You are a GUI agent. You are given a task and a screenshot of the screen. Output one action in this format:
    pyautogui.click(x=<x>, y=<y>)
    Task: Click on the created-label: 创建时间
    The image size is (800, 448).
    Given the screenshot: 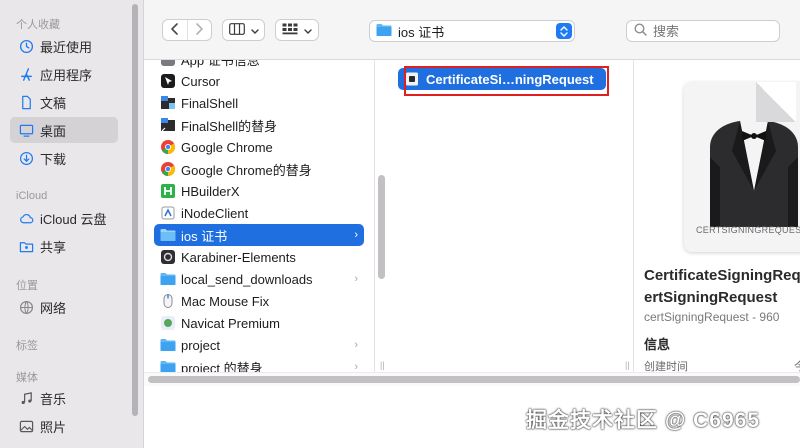 What is the action you would take?
    pyautogui.click(x=666, y=366)
    